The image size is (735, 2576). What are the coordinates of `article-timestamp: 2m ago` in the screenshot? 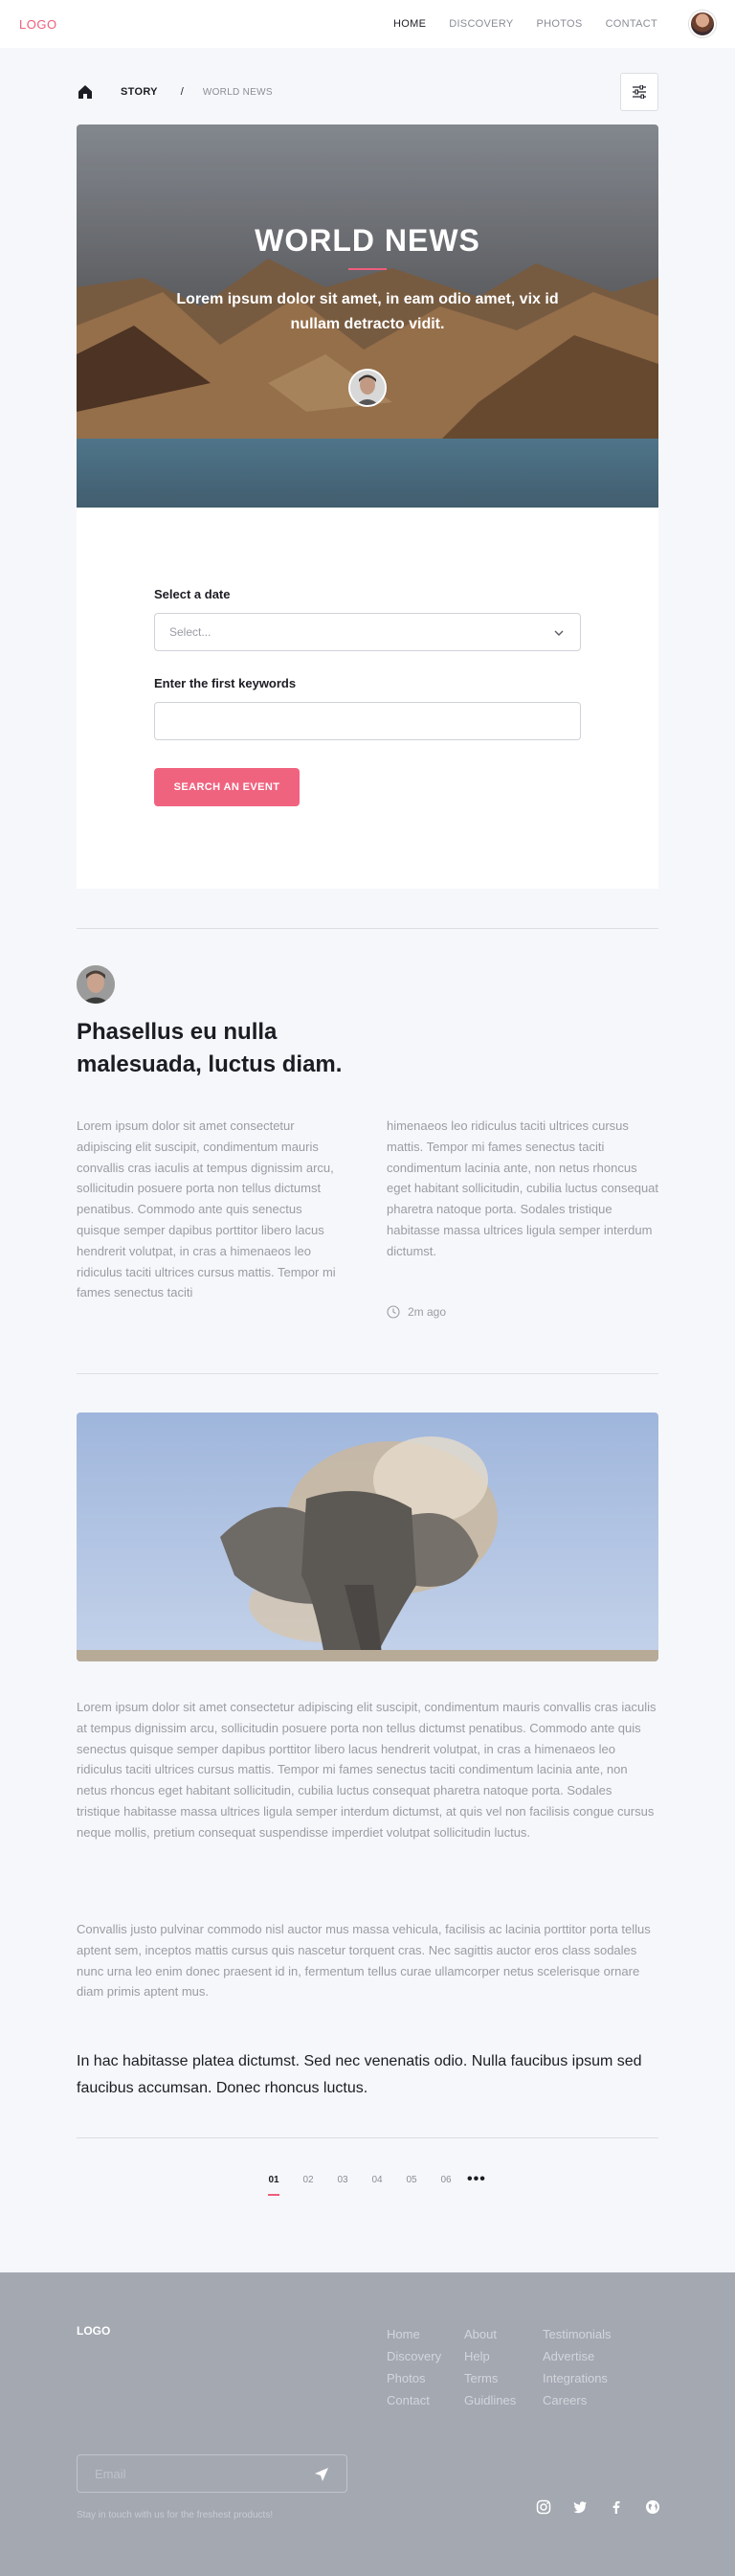 It's located at (417, 1312).